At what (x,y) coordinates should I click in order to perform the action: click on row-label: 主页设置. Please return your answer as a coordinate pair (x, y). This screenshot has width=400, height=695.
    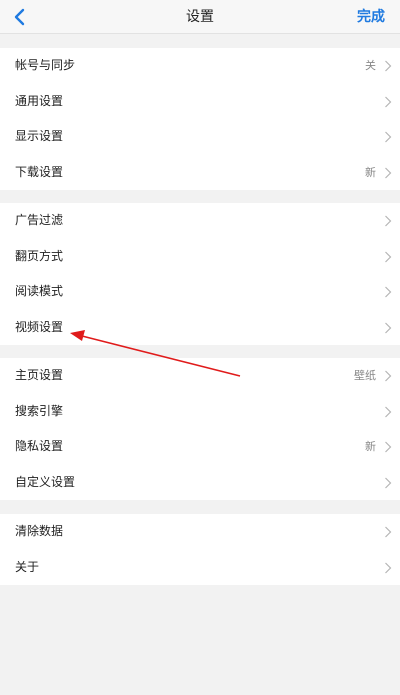
    Looking at the image, I should click on (39, 375).